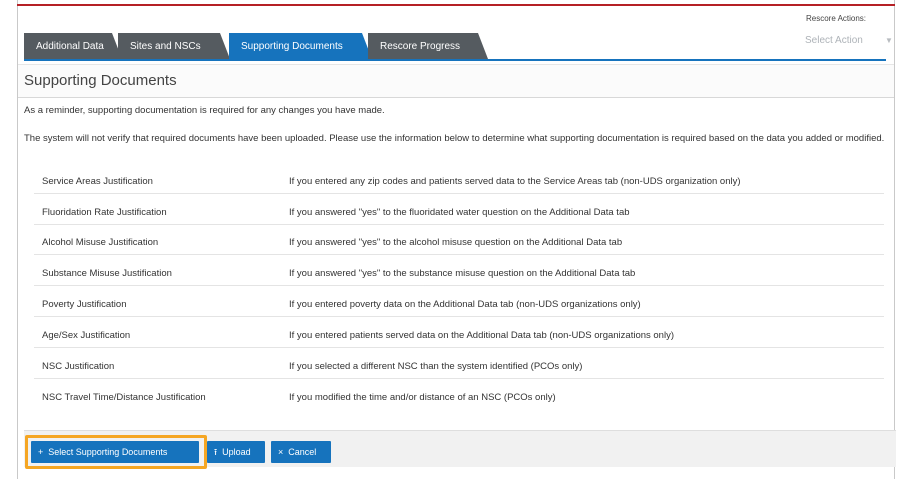 The image size is (903, 479). Describe the element at coordinates (86, 335) in the screenshot. I see `document-name: Age/Sex Justification` at that location.